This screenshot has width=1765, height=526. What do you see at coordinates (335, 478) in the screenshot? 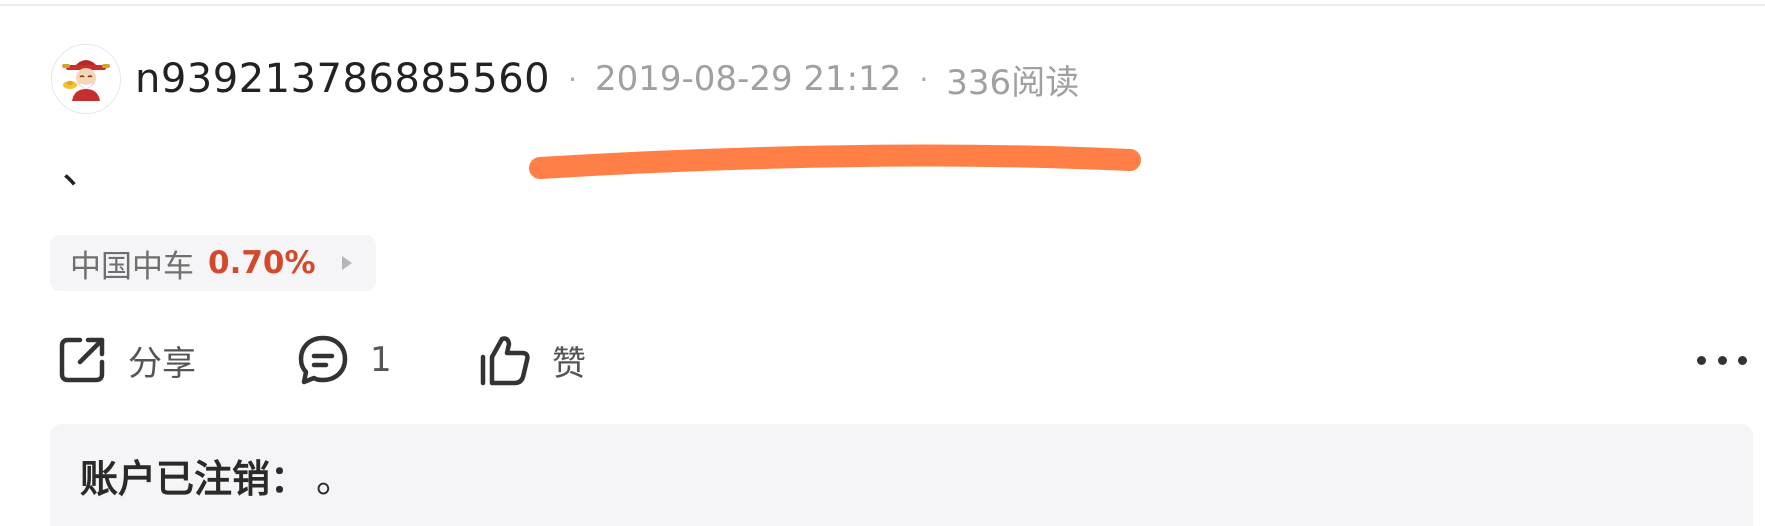
I see `comment-text: 。` at bounding box center [335, 478].